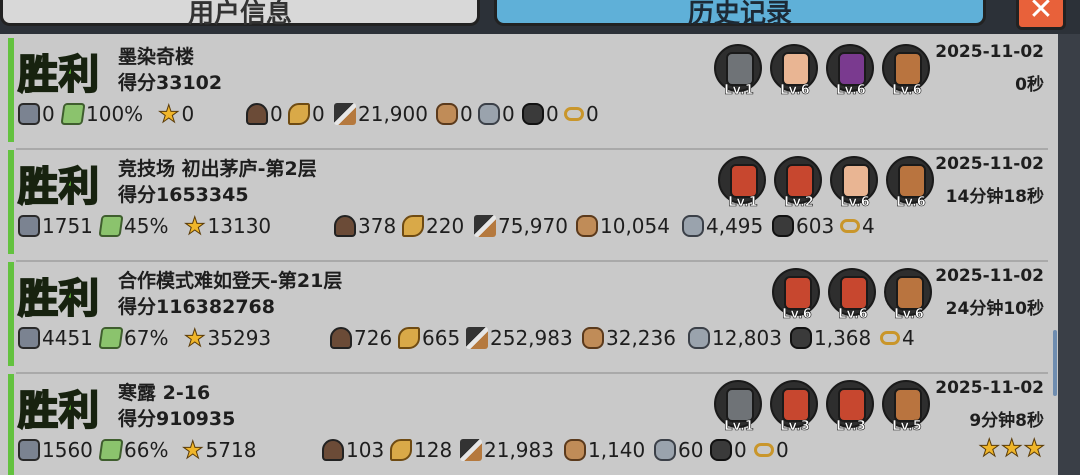 Image resolution: width=1080 pixels, height=475 pixels. Describe the element at coordinates (373, 338) in the screenshot. I see `stat-value: 726` at that location.